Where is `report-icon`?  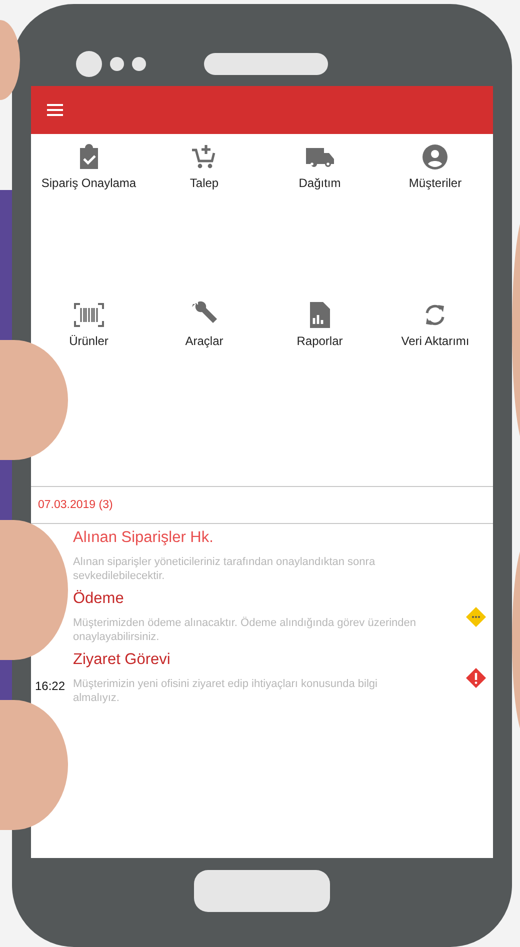
report-icon is located at coordinates (319, 315).